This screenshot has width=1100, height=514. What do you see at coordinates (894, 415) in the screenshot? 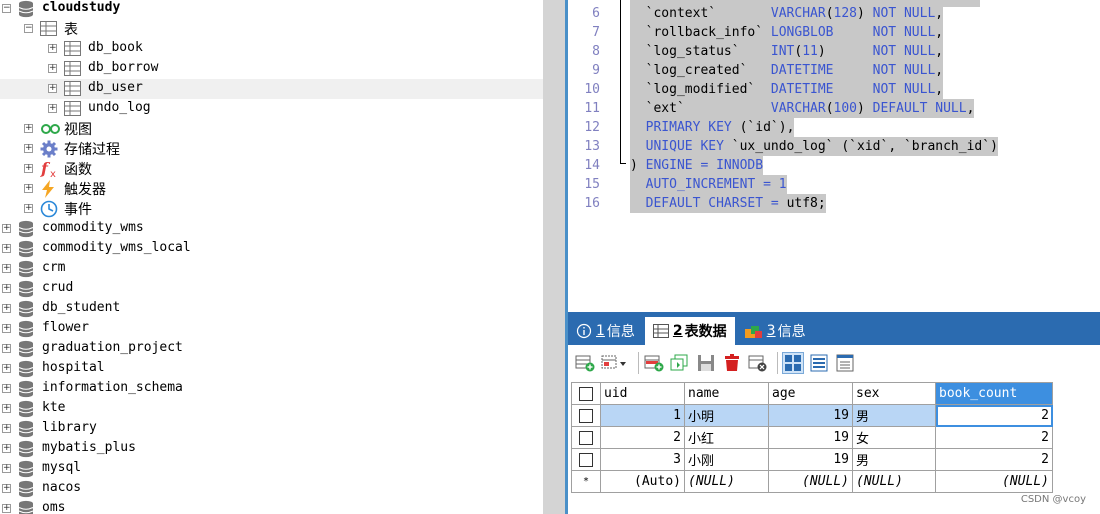
I see `cell-sex: 男` at bounding box center [894, 415].